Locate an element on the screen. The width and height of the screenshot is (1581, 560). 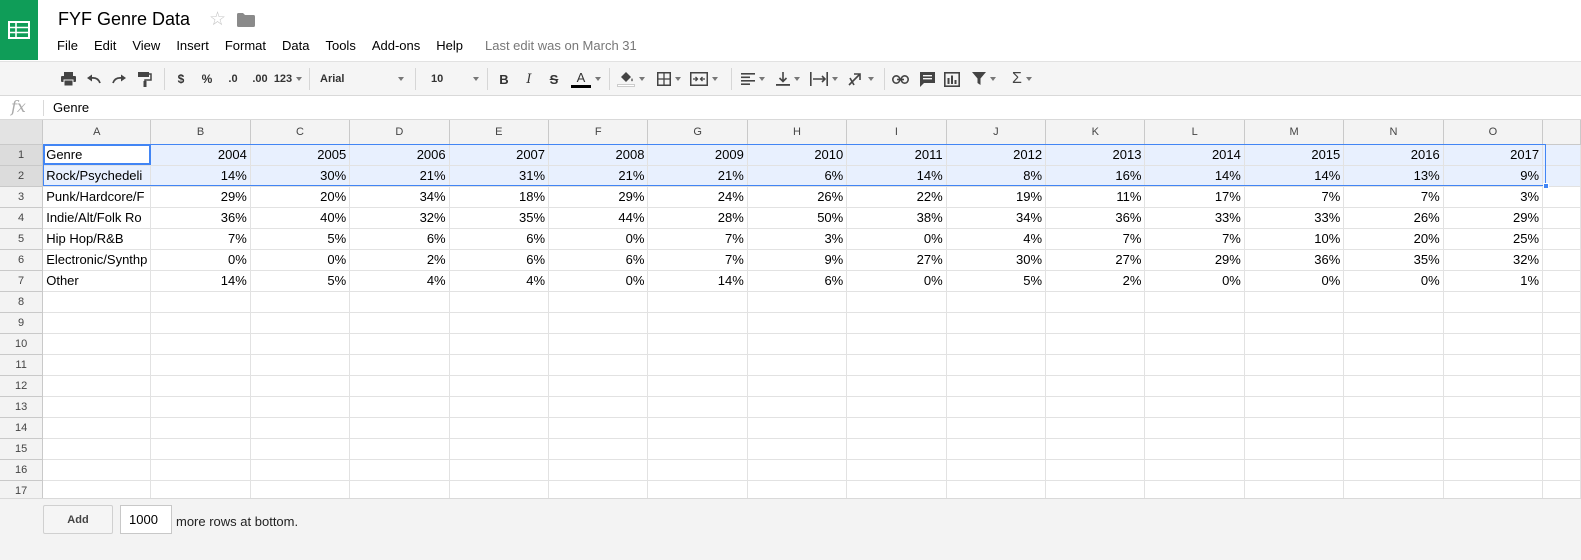
cell-n7: 0% is located at coordinates (1393, 281).